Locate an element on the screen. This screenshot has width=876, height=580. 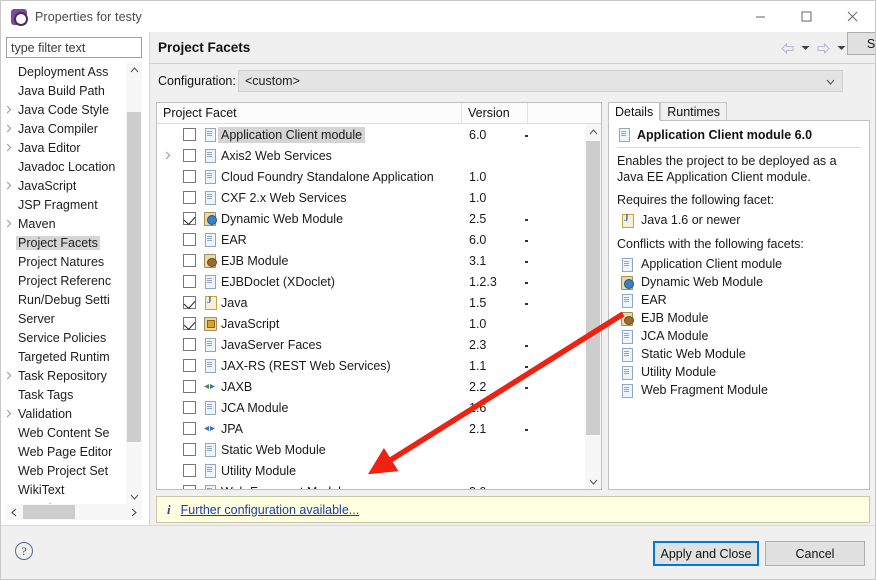
table-row: Application Client module 6.0 is located at coordinates (371, 134).